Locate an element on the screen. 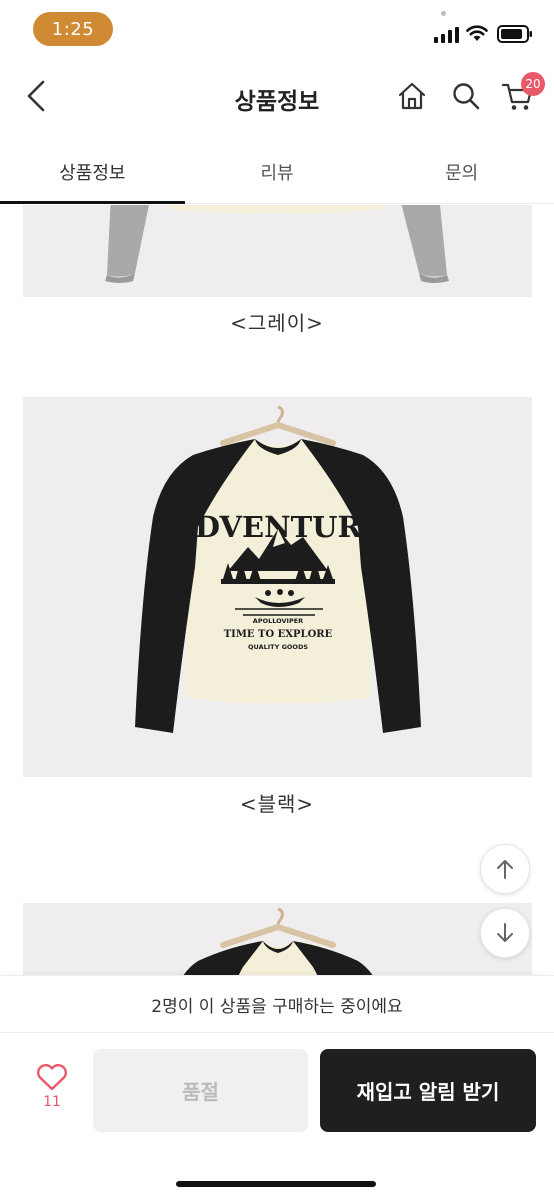 The height and width of the screenshot is (1200, 554). tab-label: 문의 is located at coordinates (462, 173).